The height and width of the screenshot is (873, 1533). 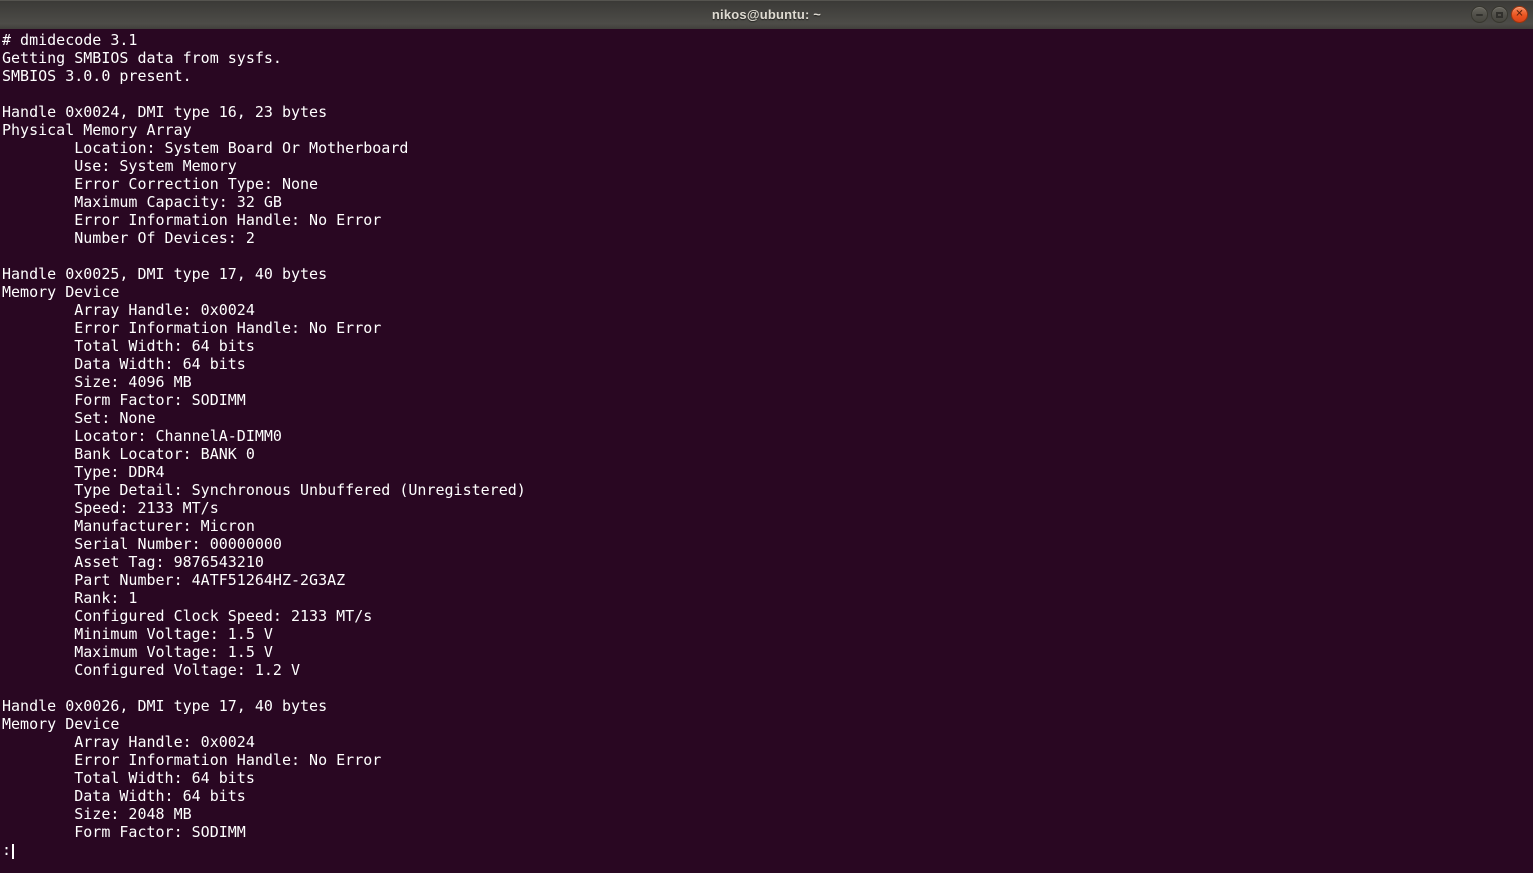 What do you see at coordinates (767, 850) in the screenshot?
I see `pager-prompt-line: :` at bounding box center [767, 850].